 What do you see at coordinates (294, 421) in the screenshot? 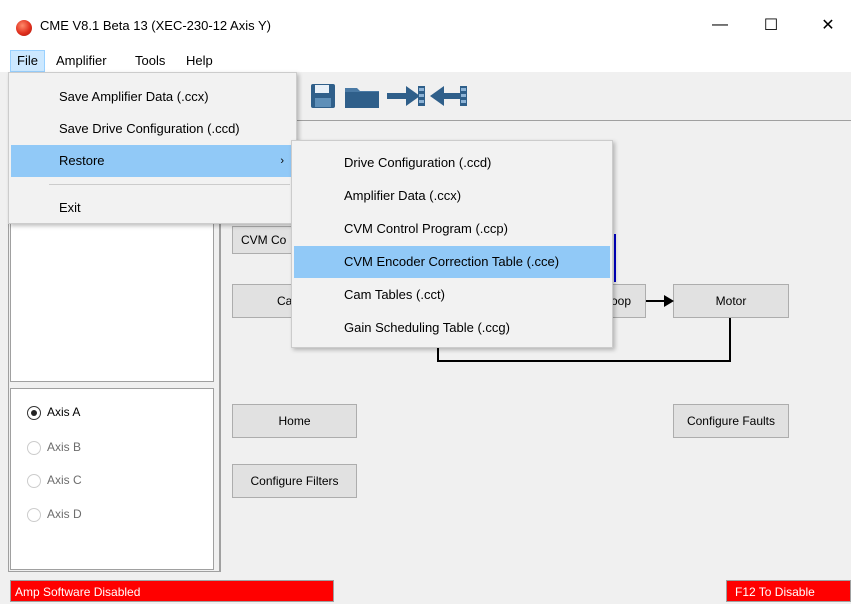
I see `home-button: Home` at bounding box center [294, 421].